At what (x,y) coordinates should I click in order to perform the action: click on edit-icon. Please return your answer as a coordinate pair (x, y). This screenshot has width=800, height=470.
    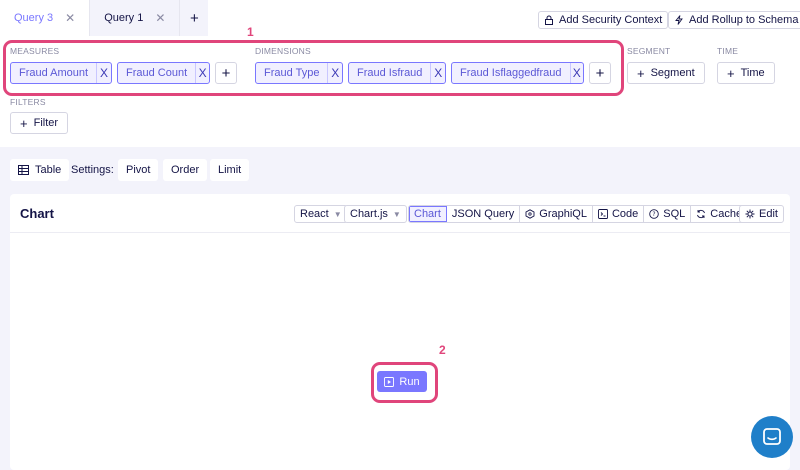
    Looking at the image, I should click on (750, 214).